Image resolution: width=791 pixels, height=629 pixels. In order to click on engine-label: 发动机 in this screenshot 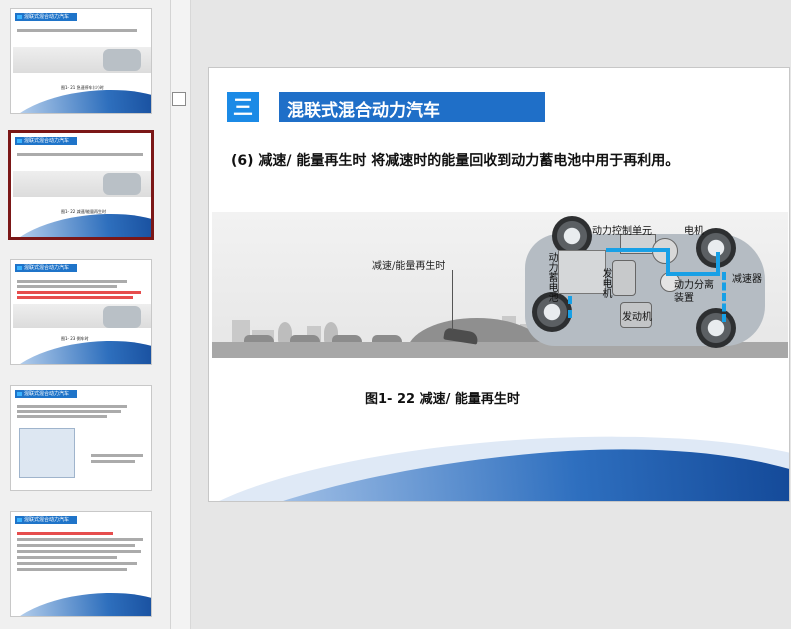, I will do `click(637, 317)`.